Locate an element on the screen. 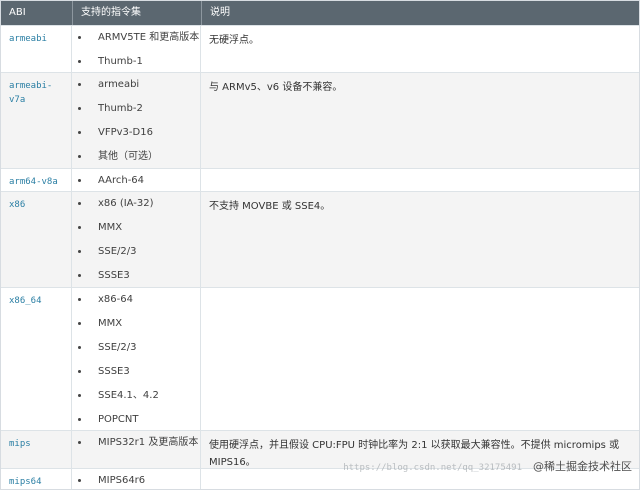 This screenshot has width=640, height=490. instruction-list-item: VFPv3-D16 is located at coordinates (136, 133).